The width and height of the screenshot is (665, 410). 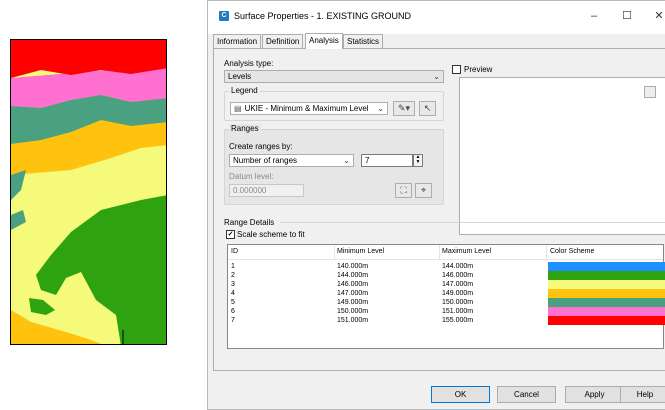 I want to click on cell-id: 5, so click(x=233, y=302).